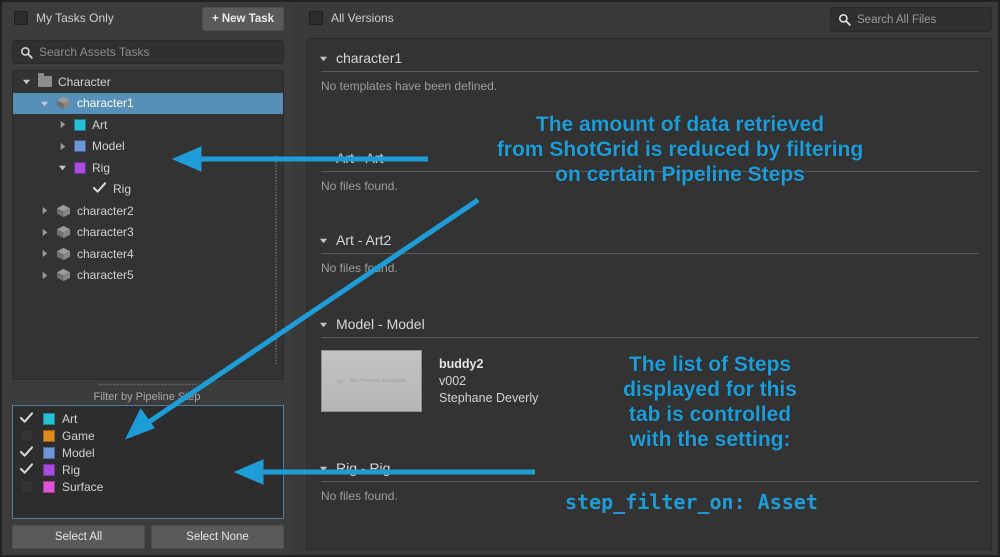 The width and height of the screenshot is (1000, 557). Describe the element at coordinates (105, 232) in the screenshot. I see `tree-item-label: character3` at that location.